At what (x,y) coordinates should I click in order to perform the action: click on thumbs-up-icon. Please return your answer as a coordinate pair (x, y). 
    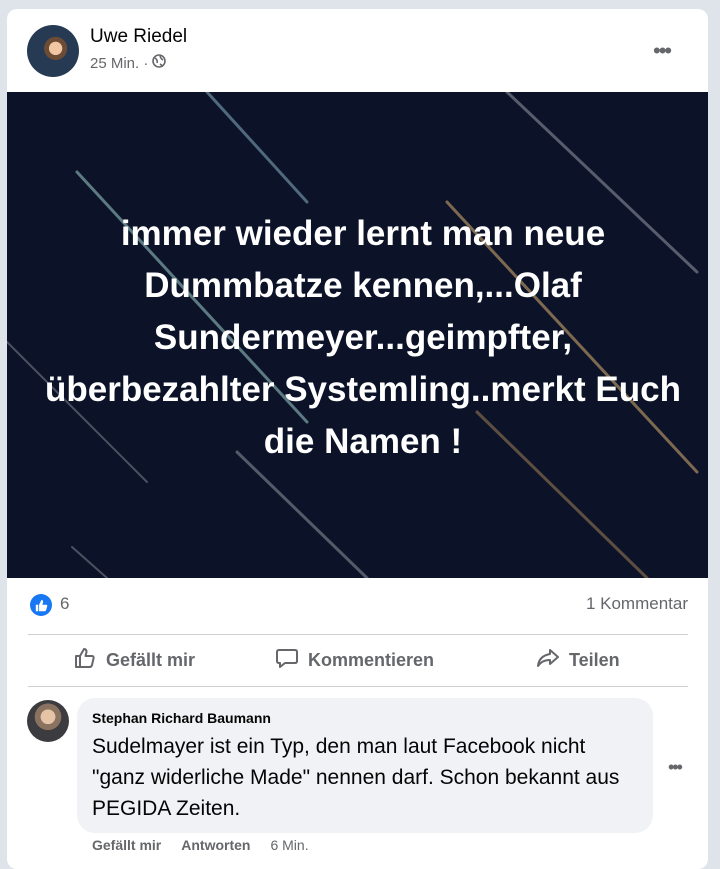
    Looking at the image, I should click on (85, 660).